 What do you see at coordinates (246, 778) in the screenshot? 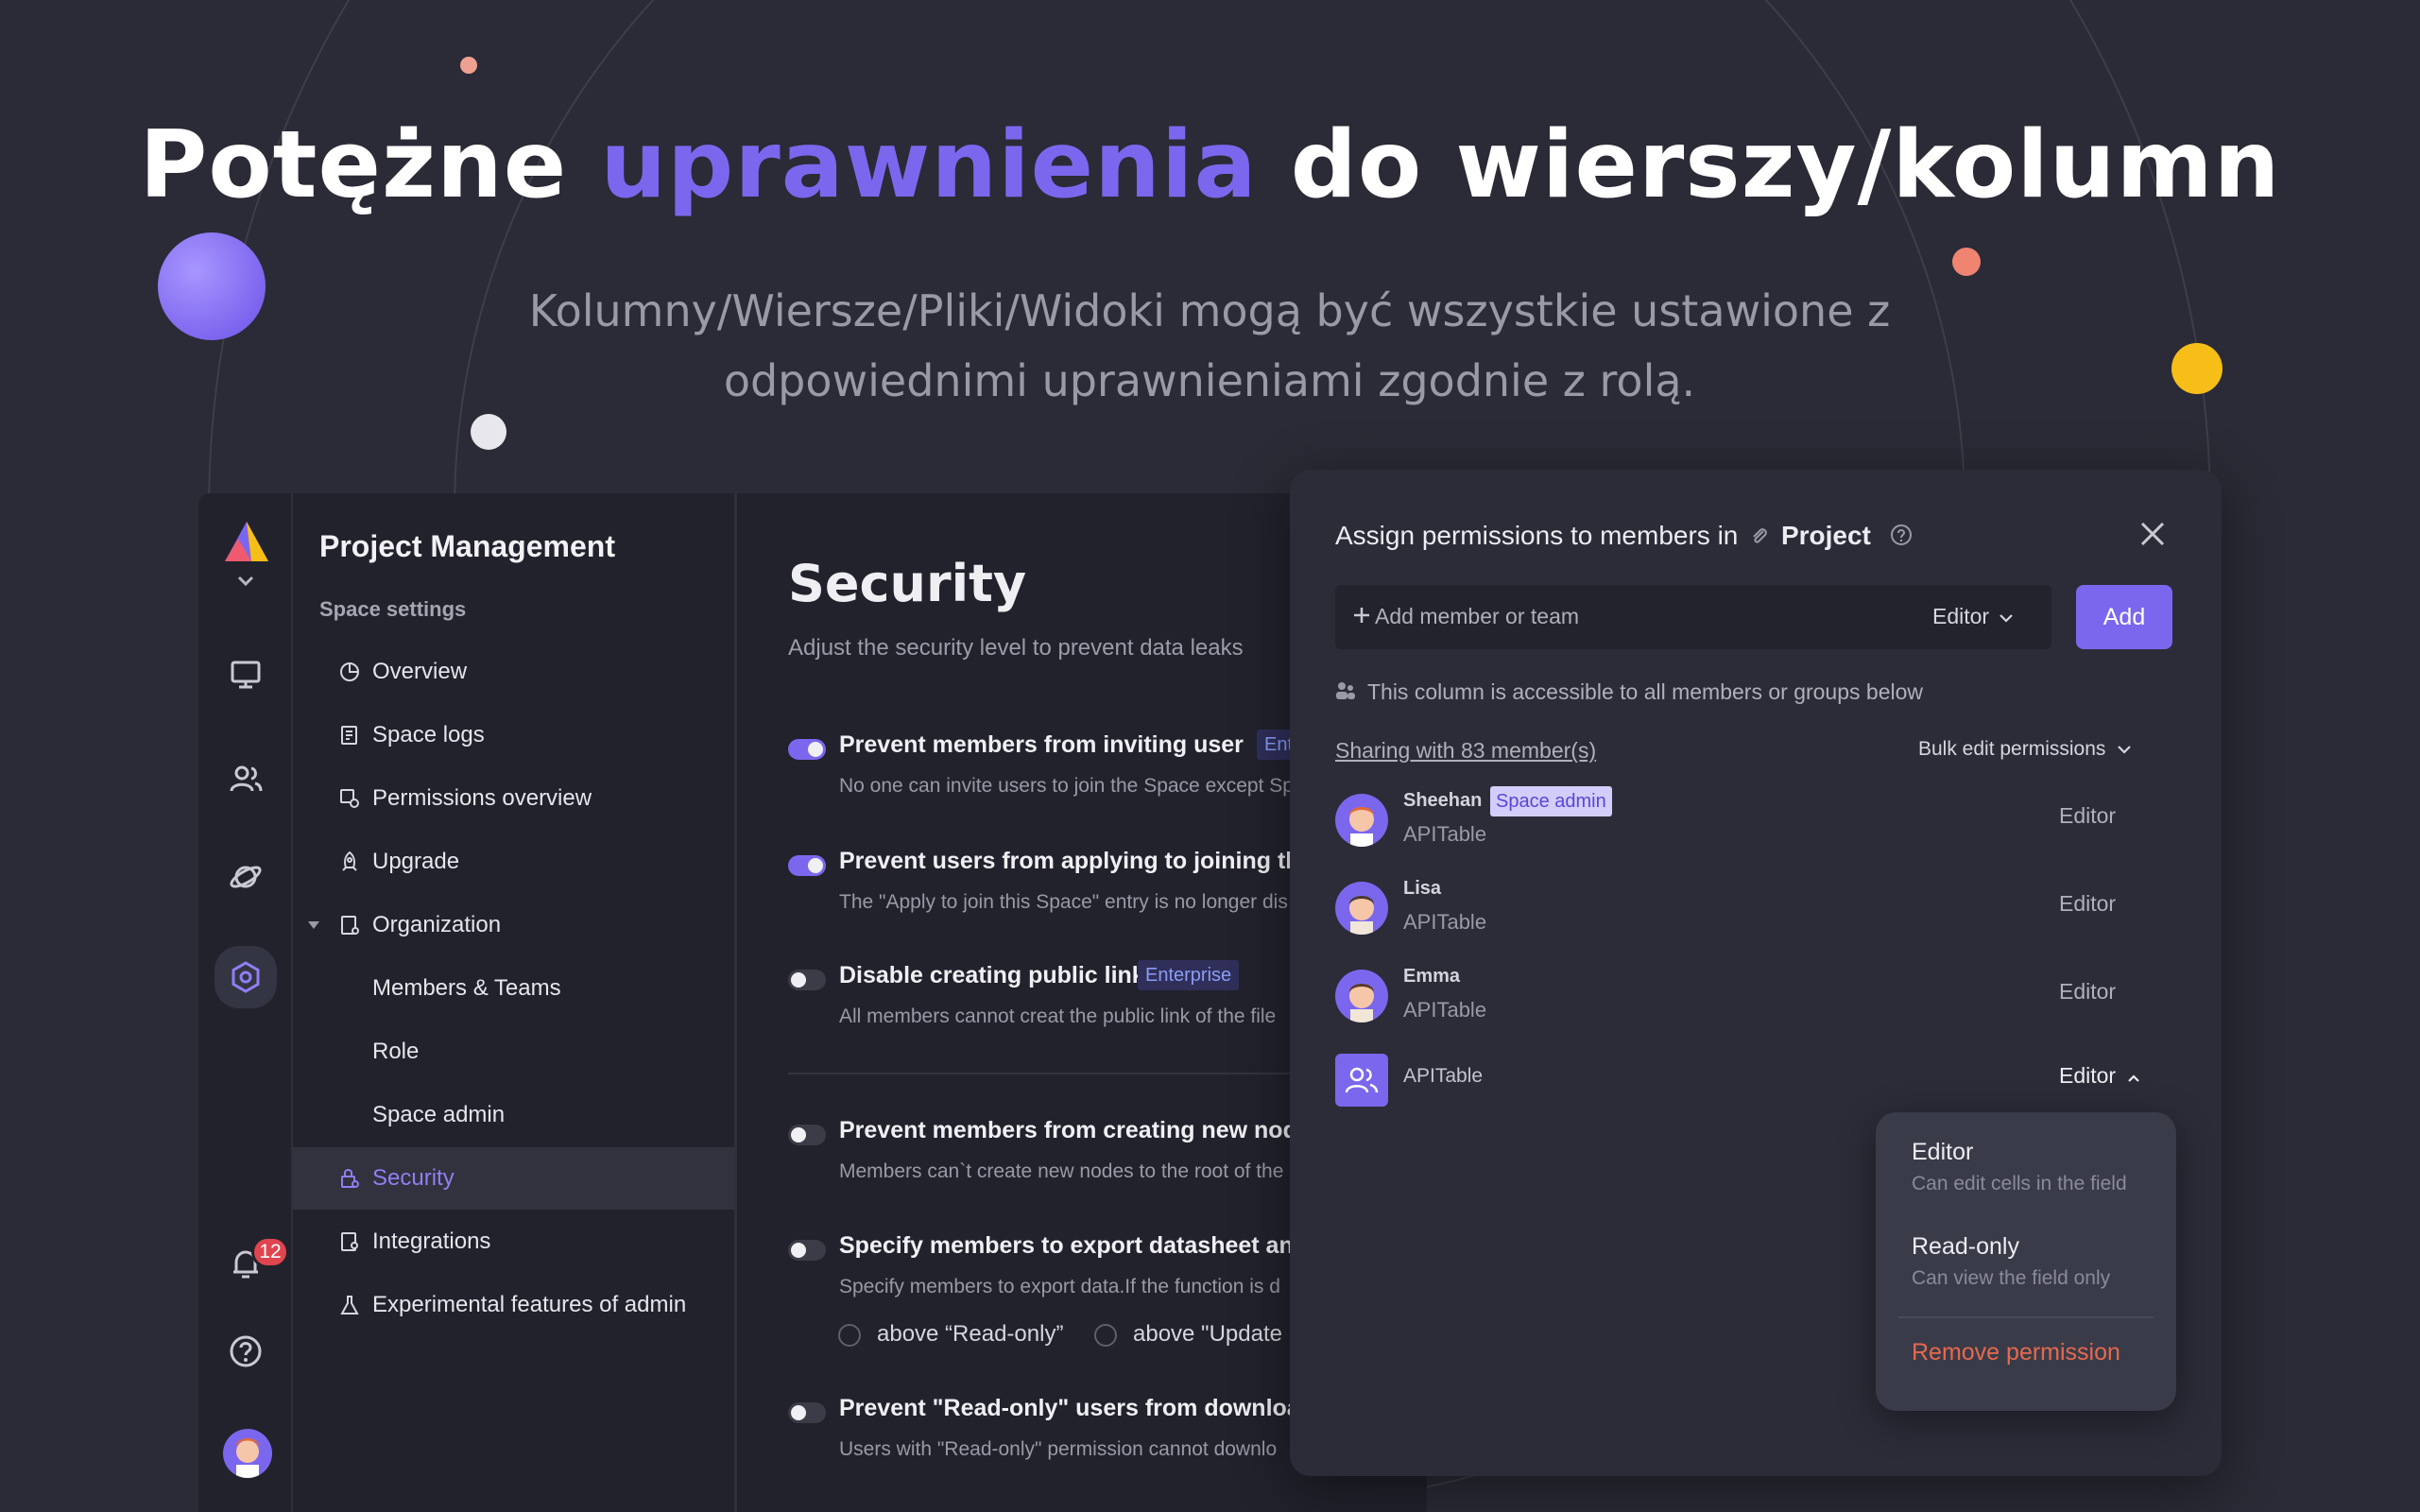
I see `contacts-icon` at bounding box center [246, 778].